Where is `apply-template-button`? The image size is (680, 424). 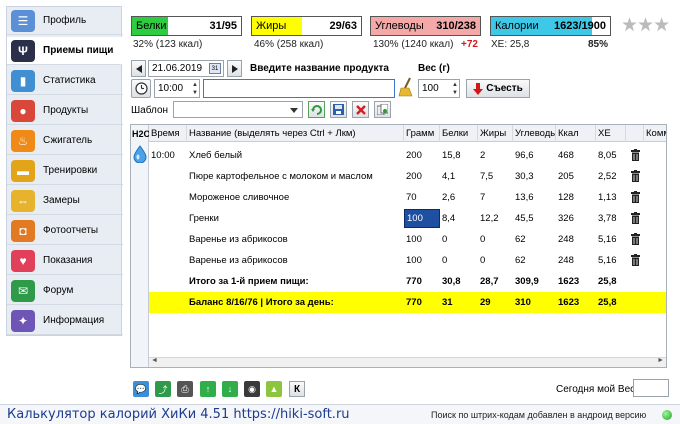 apply-template-button is located at coordinates (316, 109).